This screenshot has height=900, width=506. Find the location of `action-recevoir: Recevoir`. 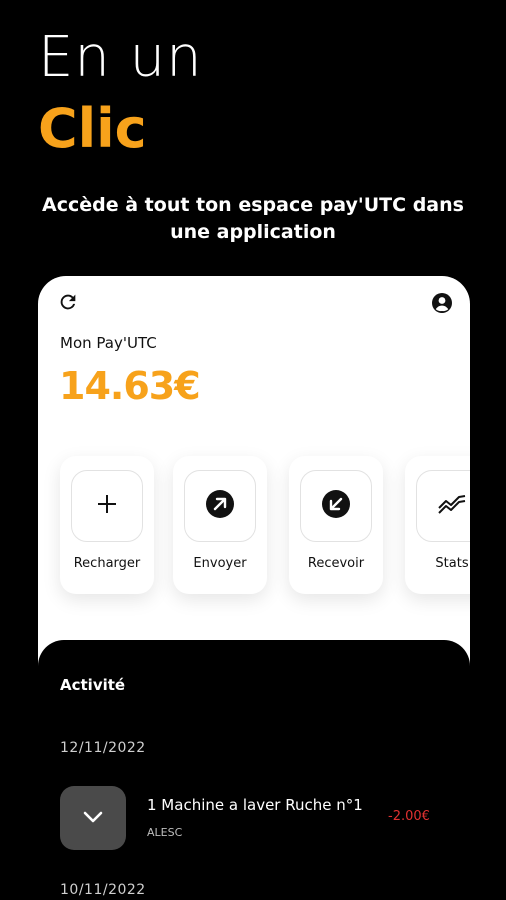

action-recevoir: Recevoir is located at coordinates (336, 525).